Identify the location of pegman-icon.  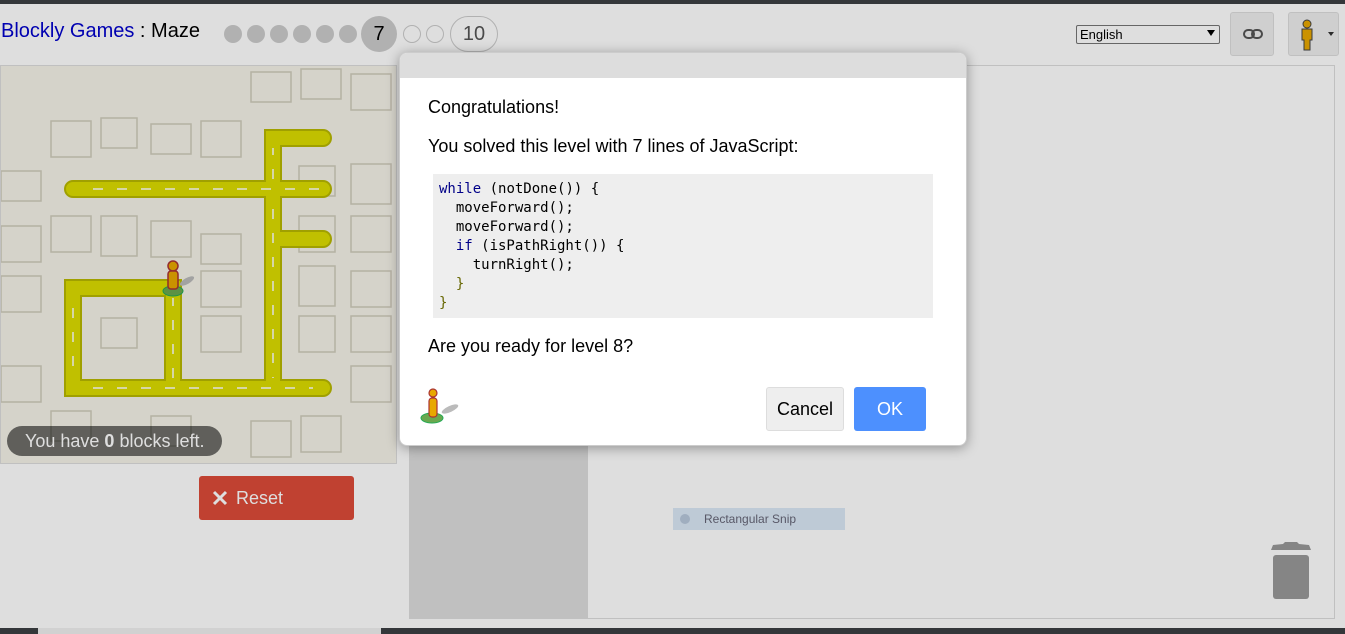
(439, 406).